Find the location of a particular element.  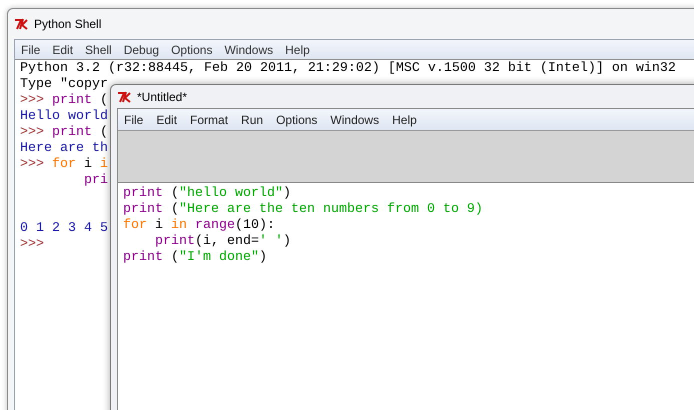

menu-item: Run is located at coordinates (252, 119).